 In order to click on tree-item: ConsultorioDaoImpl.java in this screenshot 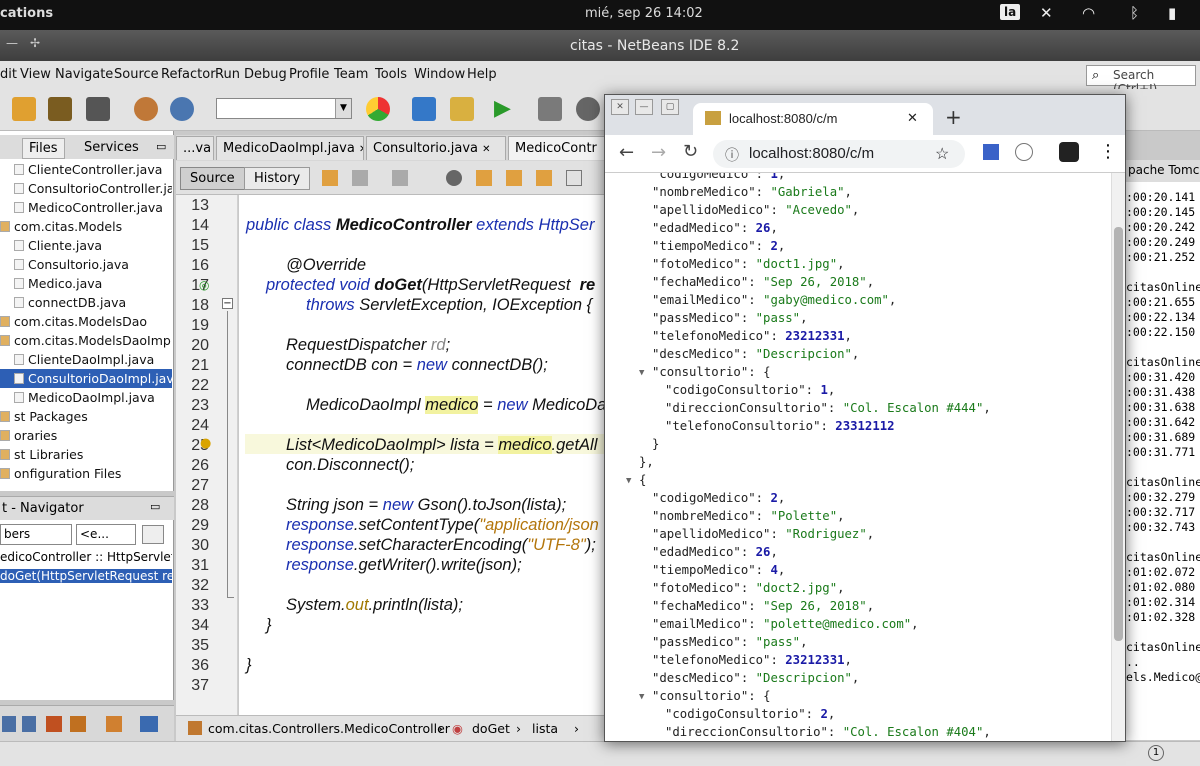, I will do `click(86, 378)`.